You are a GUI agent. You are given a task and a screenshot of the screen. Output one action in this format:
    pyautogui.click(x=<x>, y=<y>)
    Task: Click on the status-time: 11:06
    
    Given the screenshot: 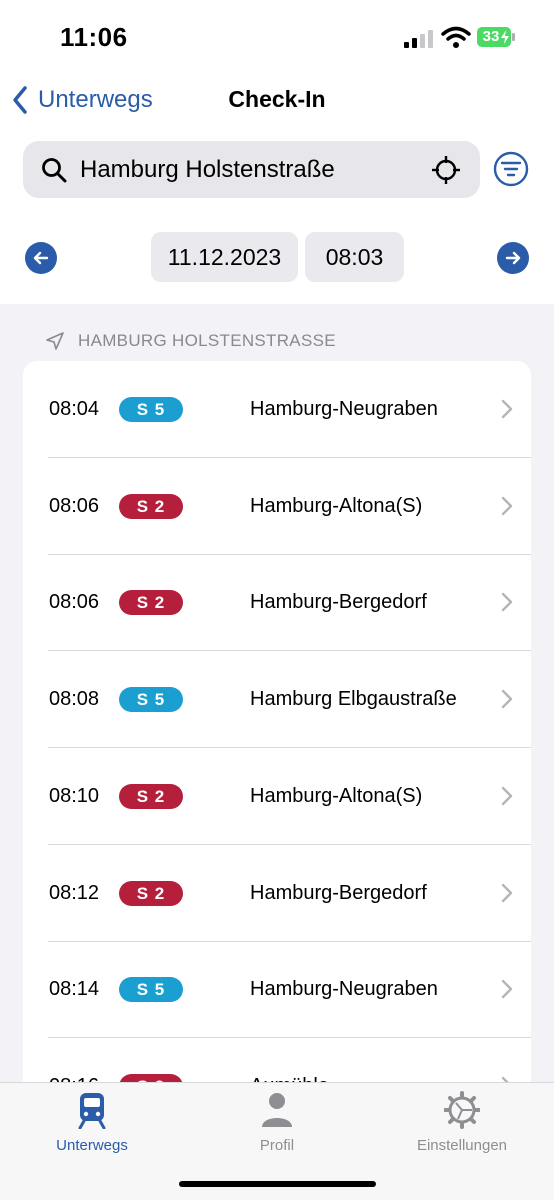 What is the action you would take?
    pyautogui.click(x=94, y=37)
    